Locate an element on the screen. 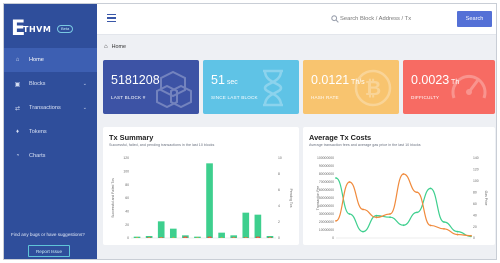  y2-tick-label: 40 is located at coordinates (475, 215).